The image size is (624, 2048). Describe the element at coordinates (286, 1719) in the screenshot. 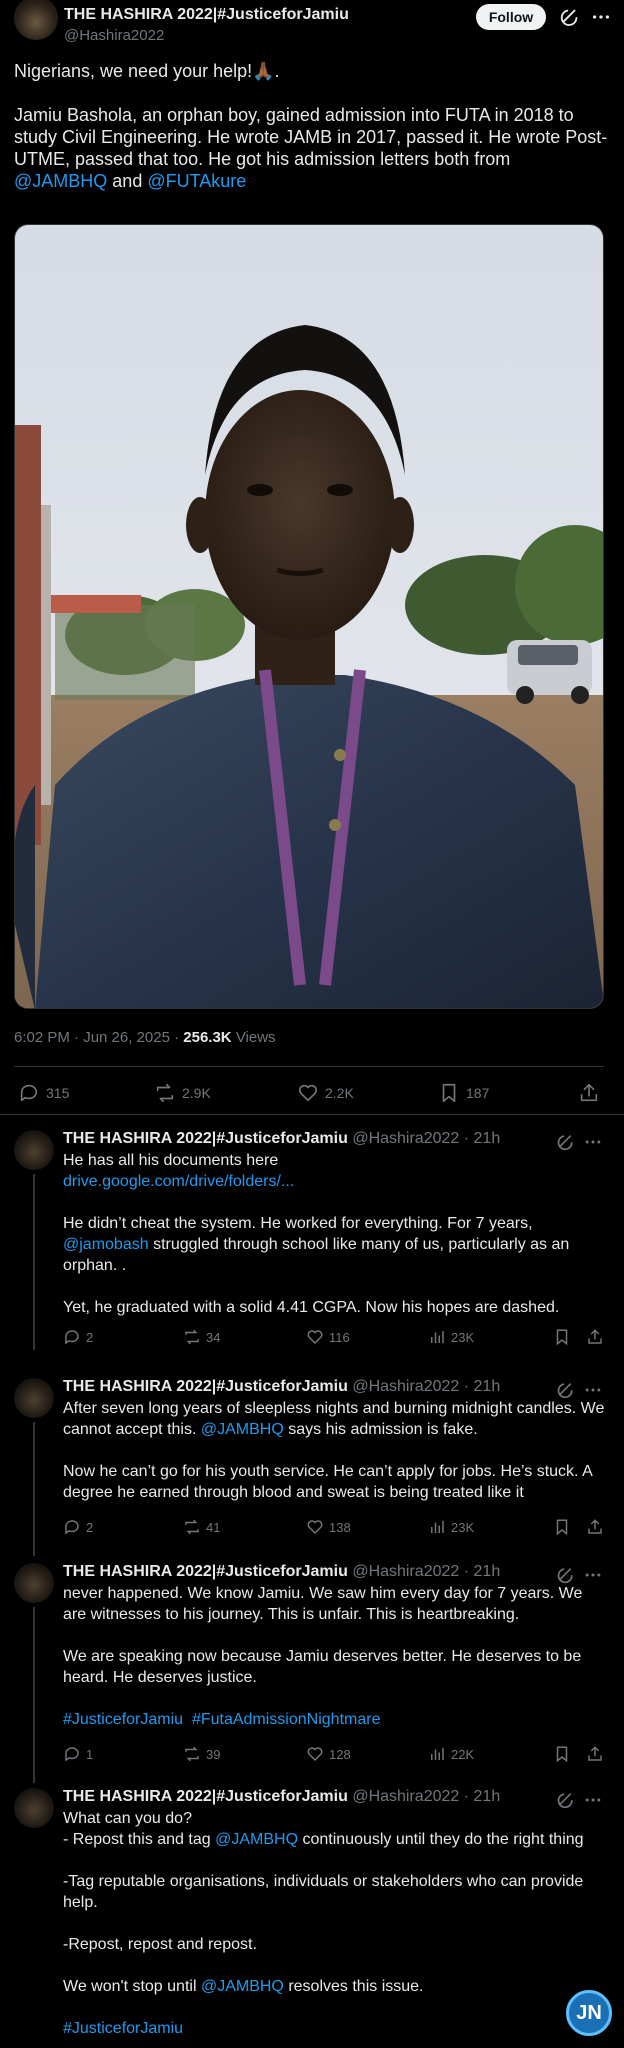

I see `hashtag-link: #FutaAdmissionNightmare` at that location.